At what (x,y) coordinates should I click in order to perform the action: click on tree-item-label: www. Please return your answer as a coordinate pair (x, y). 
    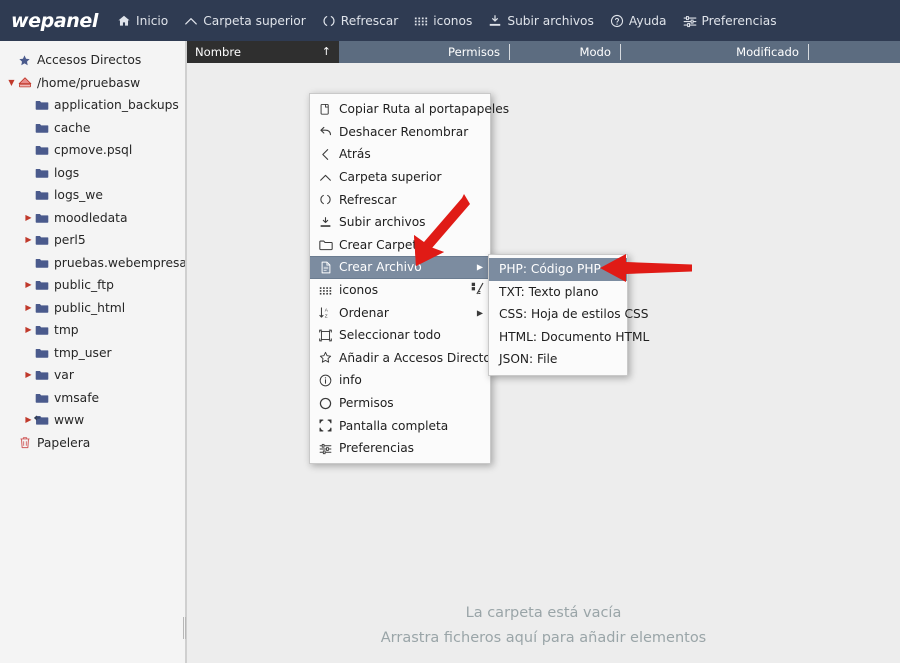
    Looking at the image, I should click on (69, 420).